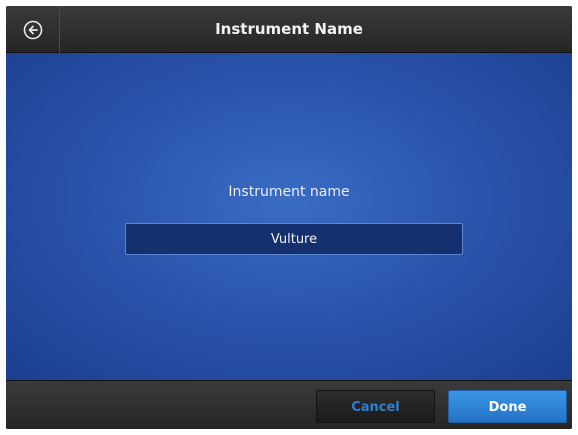 Image resolution: width=578 pixels, height=435 pixels. I want to click on done-button: Done, so click(507, 406).